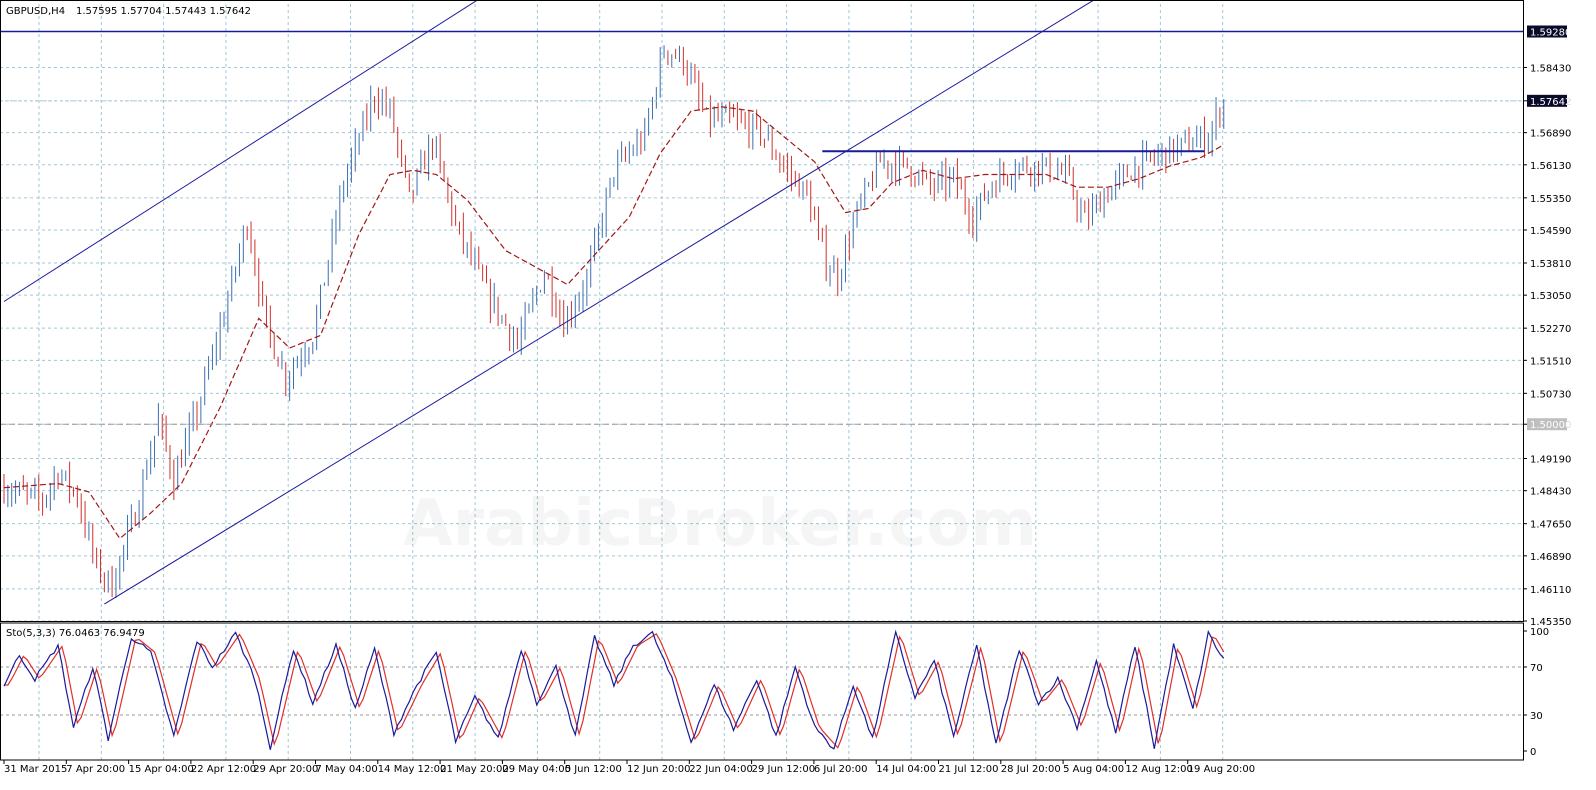 The height and width of the screenshot is (790, 1596). Describe the element at coordinates (659, 769) in the screenshot. I see `time-axis-label: 12 Jun 20:00` at that location.